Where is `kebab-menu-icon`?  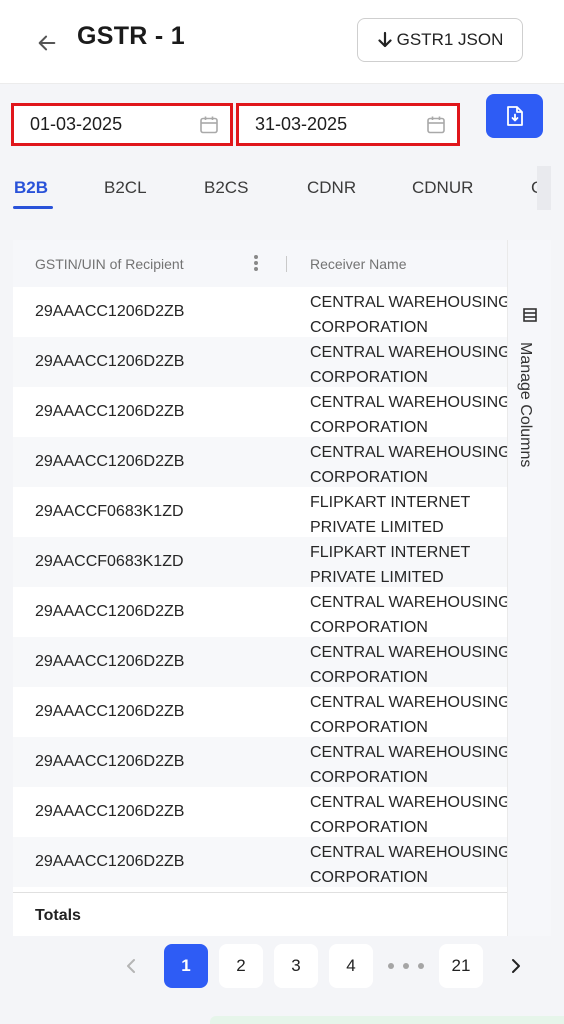
kebab-menu-icon is located at coordinates (256, 263).